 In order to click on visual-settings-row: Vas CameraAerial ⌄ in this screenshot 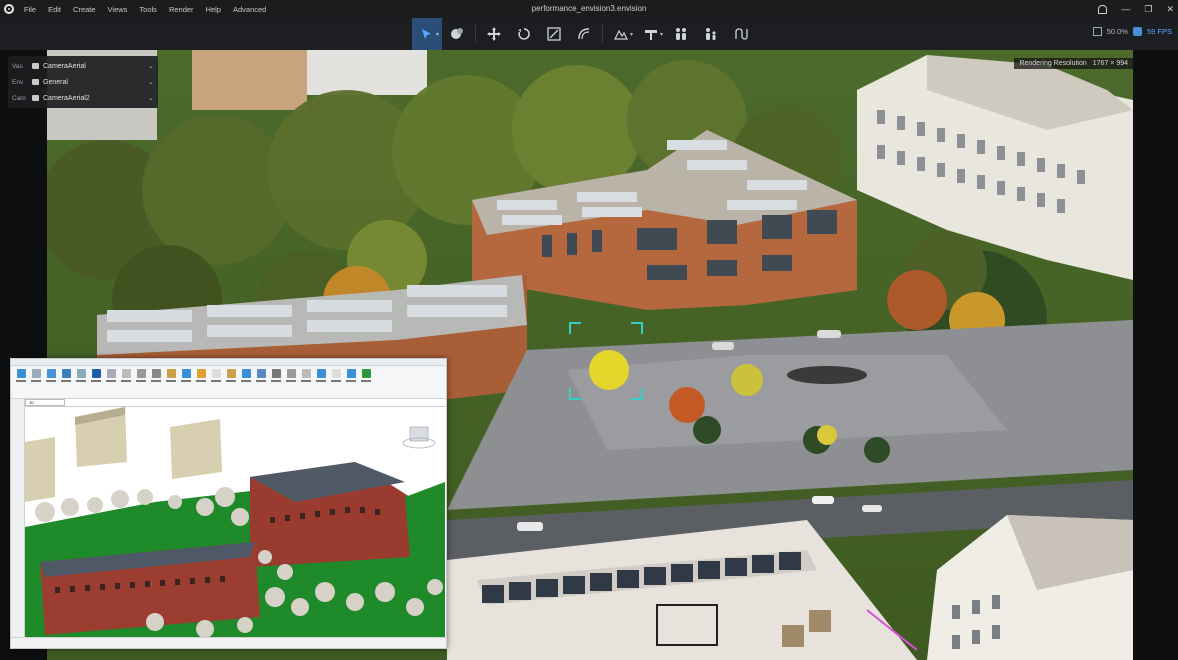, I will do `click(83, 66)`.